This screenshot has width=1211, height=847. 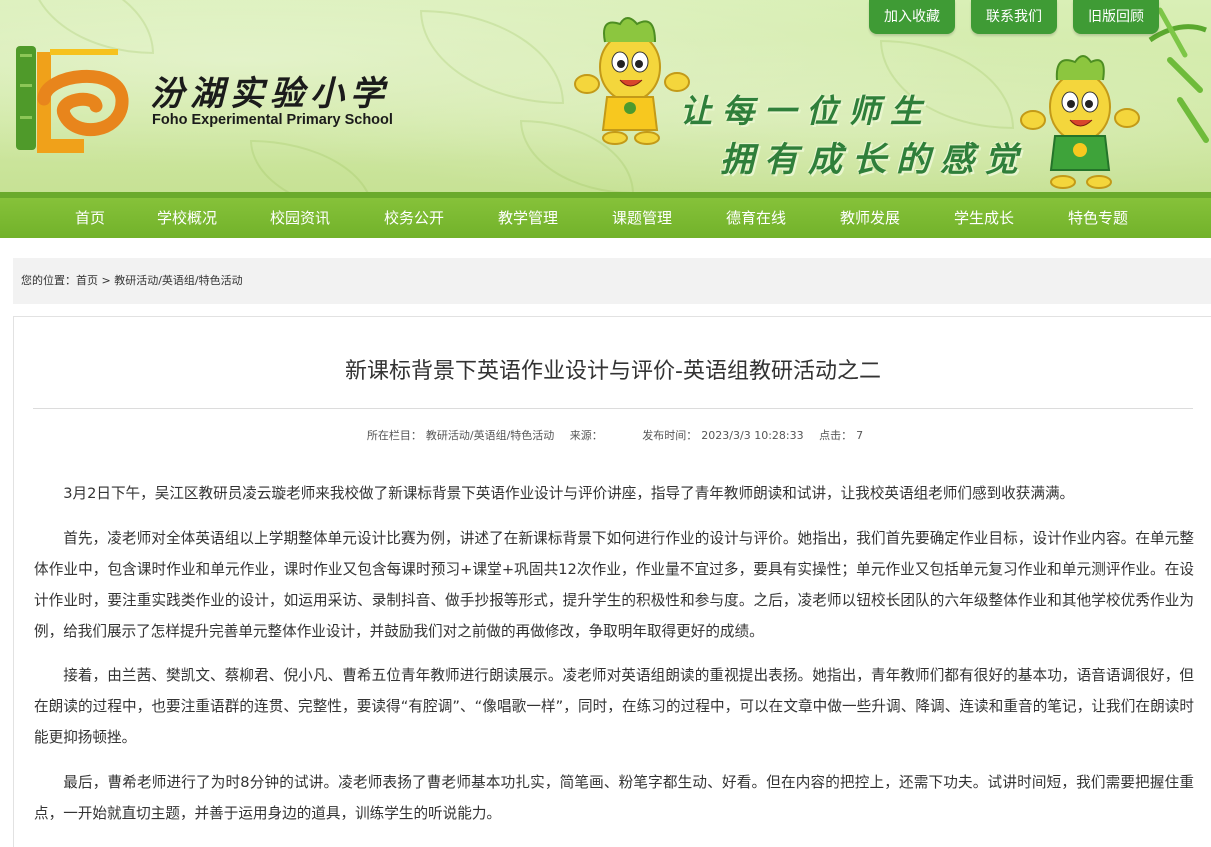 What do you see at coordinates (874, 160) in the screenshot?
I see `slogan-line-2: 拥有成长的感觉` at bounding box center [874, 160].